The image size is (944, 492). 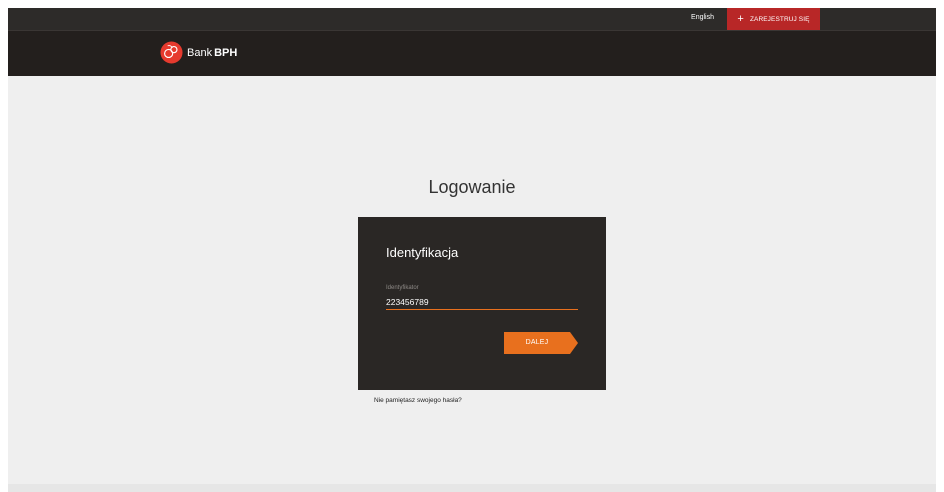 What do you see at coordinates (171, 52) in the screenshot?
I see `bph-logo-icon` at bounding box center [171, 52].